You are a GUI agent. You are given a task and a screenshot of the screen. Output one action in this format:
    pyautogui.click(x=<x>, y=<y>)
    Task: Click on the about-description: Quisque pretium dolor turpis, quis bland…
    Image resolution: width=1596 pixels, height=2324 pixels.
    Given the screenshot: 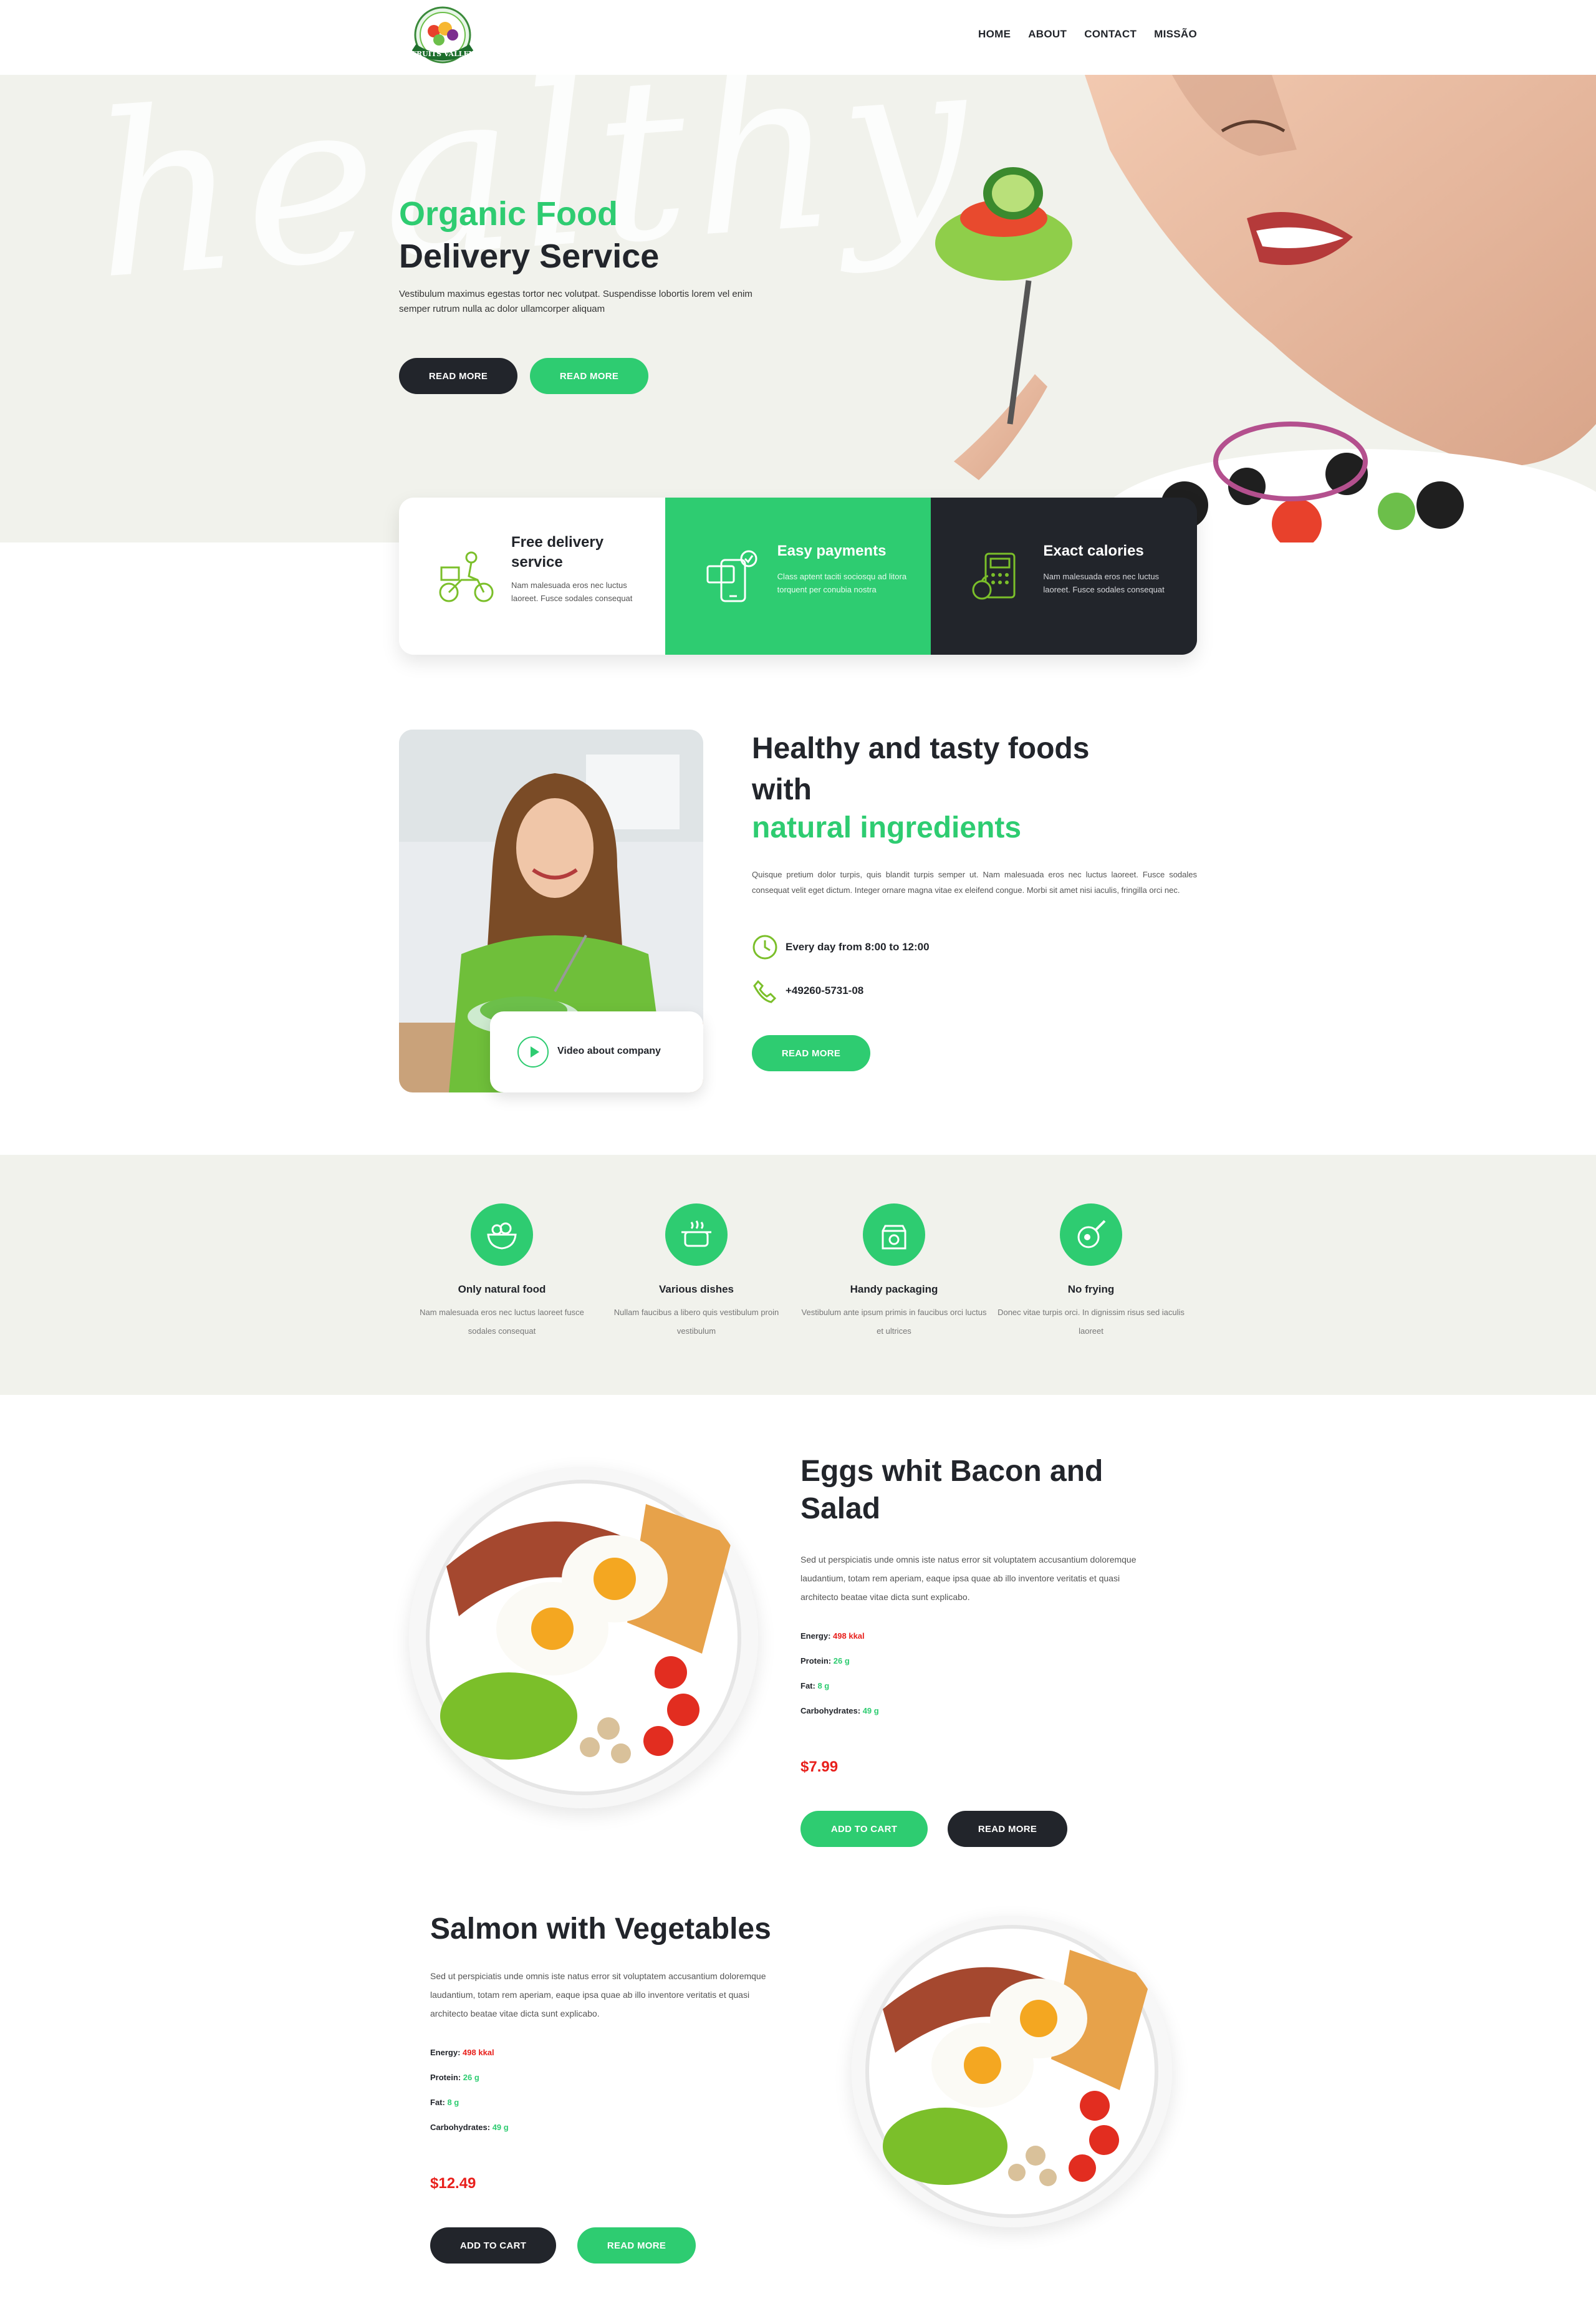 What is the action you would take?
    pyautogui.click(x=974, y=882)
    